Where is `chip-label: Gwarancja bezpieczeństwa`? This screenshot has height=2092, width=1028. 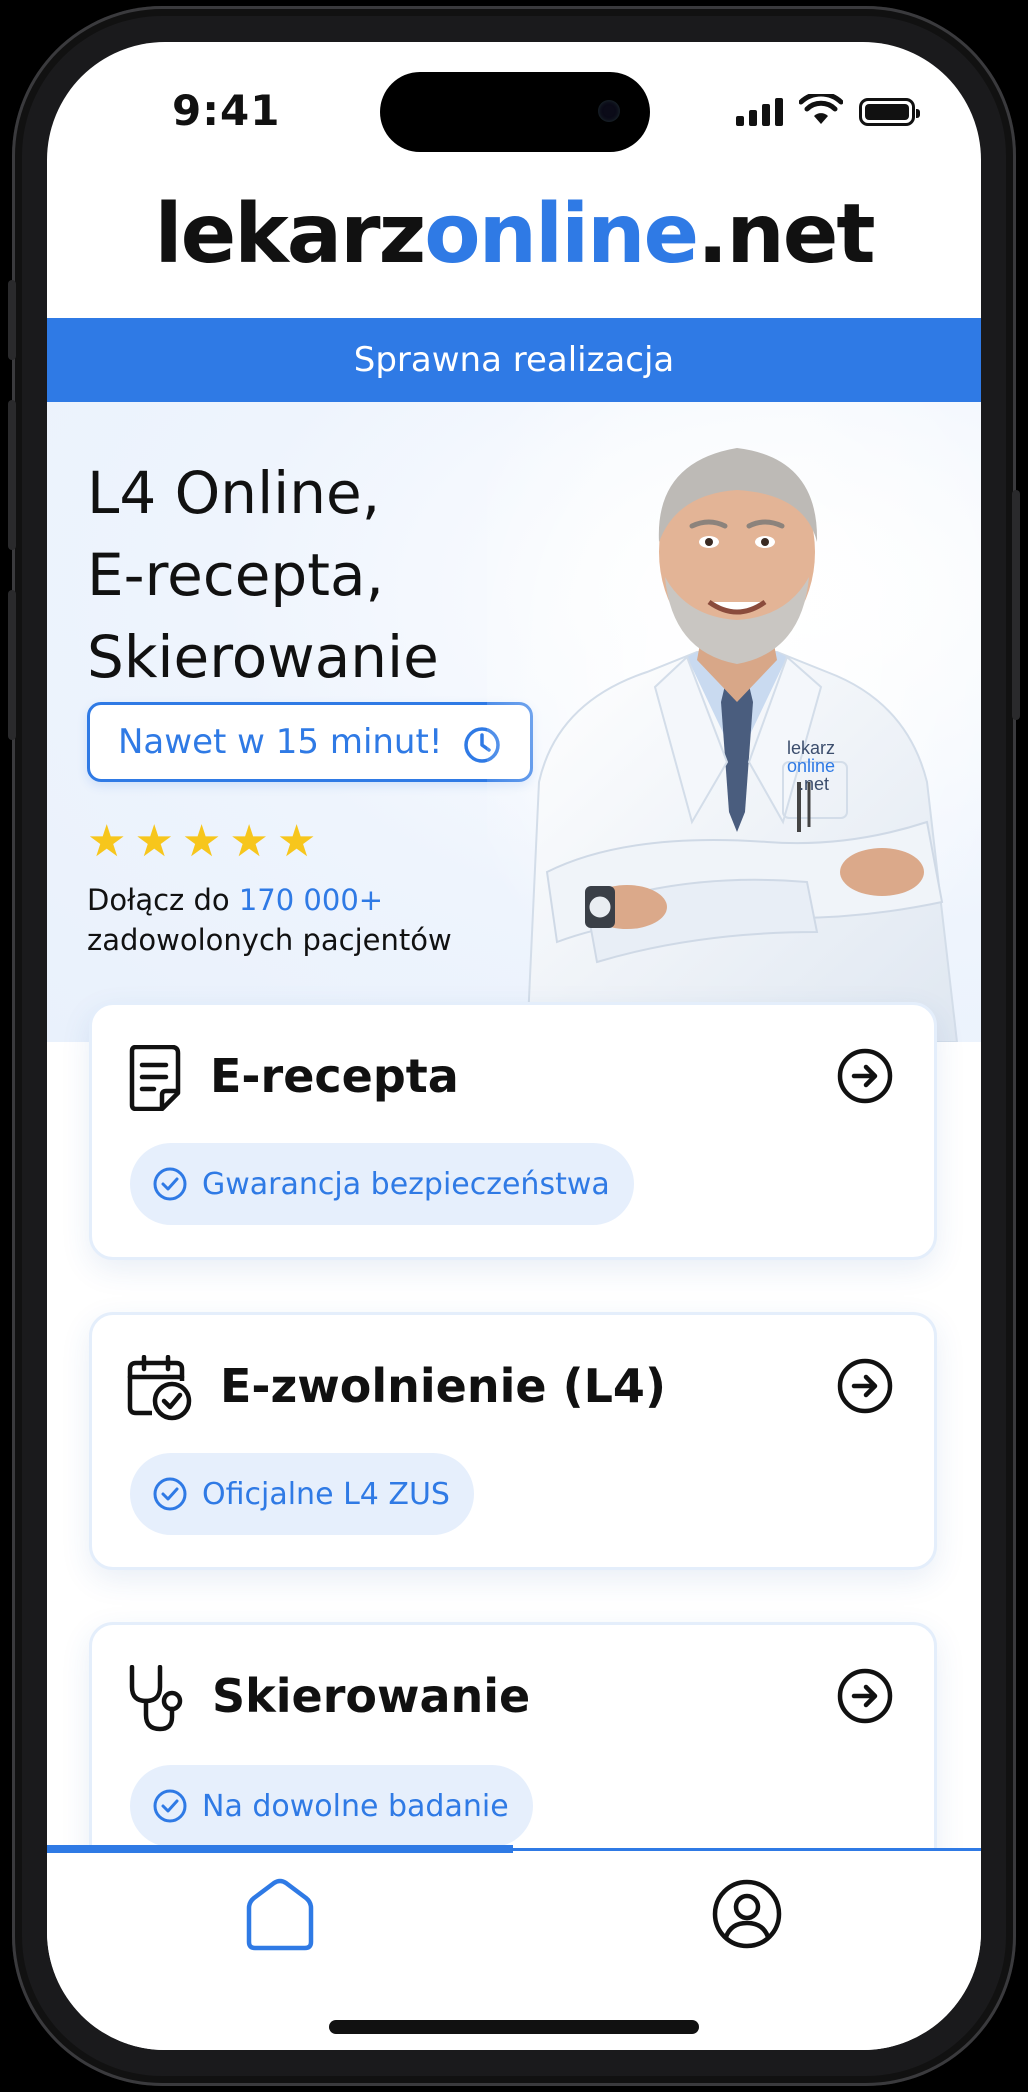 chip-label: Gwarancja bezpieczeństwa is located at coordinates (406, 1184).